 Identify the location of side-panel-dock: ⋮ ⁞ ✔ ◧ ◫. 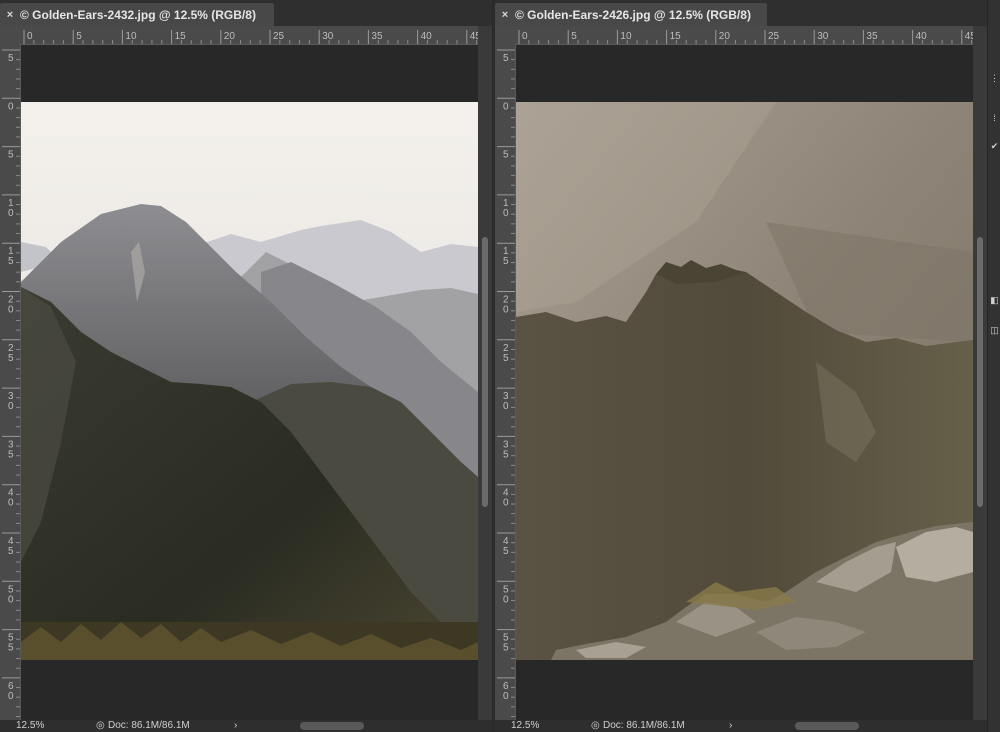
(993, 366).